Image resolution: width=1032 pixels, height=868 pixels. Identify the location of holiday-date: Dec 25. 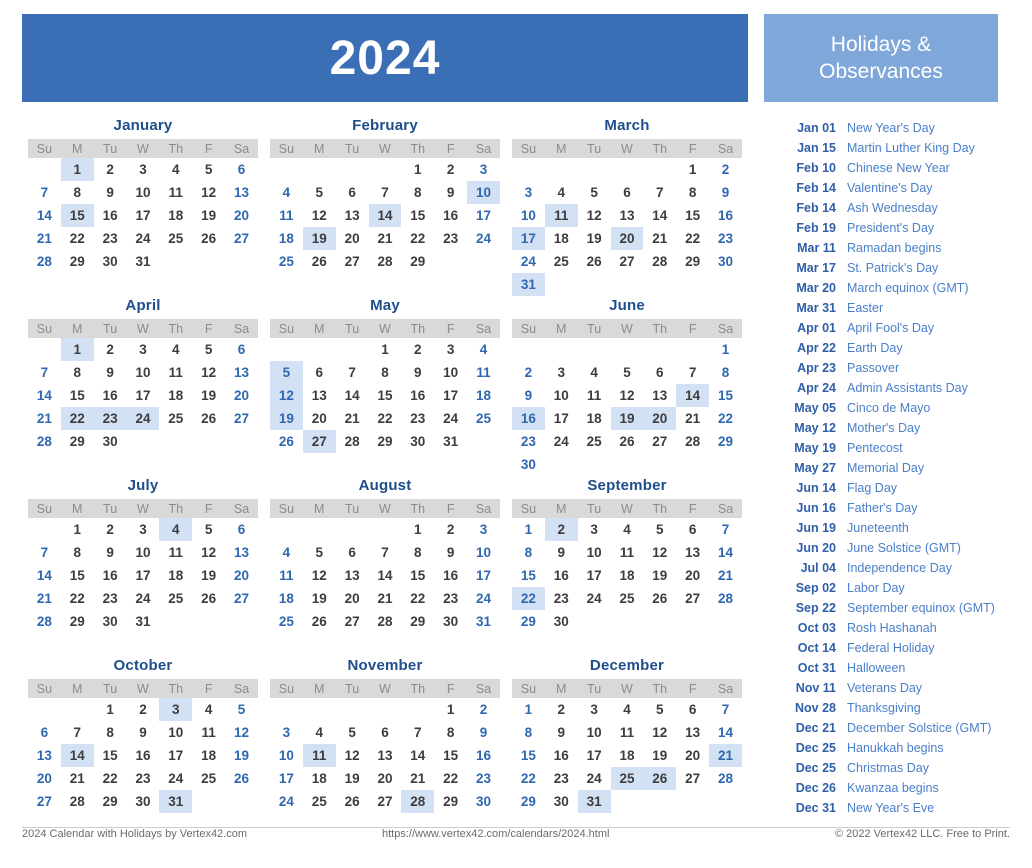
(815, 748).